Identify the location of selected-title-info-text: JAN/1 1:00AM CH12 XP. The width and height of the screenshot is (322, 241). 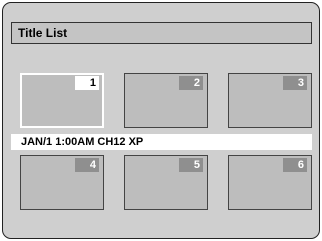
(82, 142).